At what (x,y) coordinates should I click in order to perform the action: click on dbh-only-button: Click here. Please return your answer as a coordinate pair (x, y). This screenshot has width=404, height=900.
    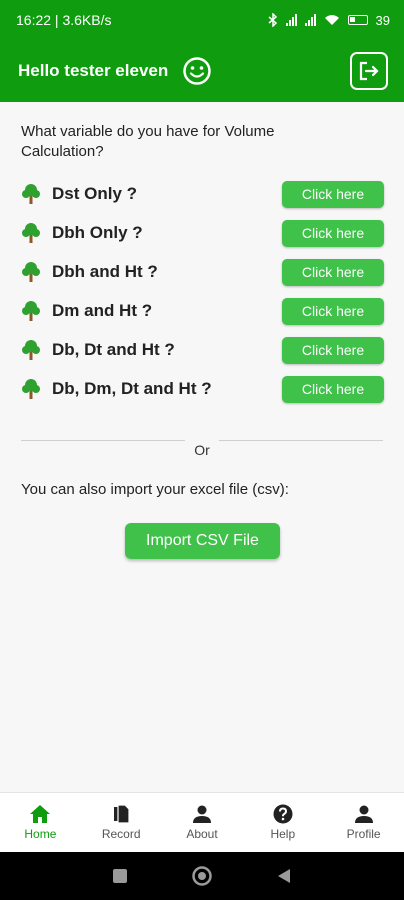
    Looking at the image, I should click on (333, 233).